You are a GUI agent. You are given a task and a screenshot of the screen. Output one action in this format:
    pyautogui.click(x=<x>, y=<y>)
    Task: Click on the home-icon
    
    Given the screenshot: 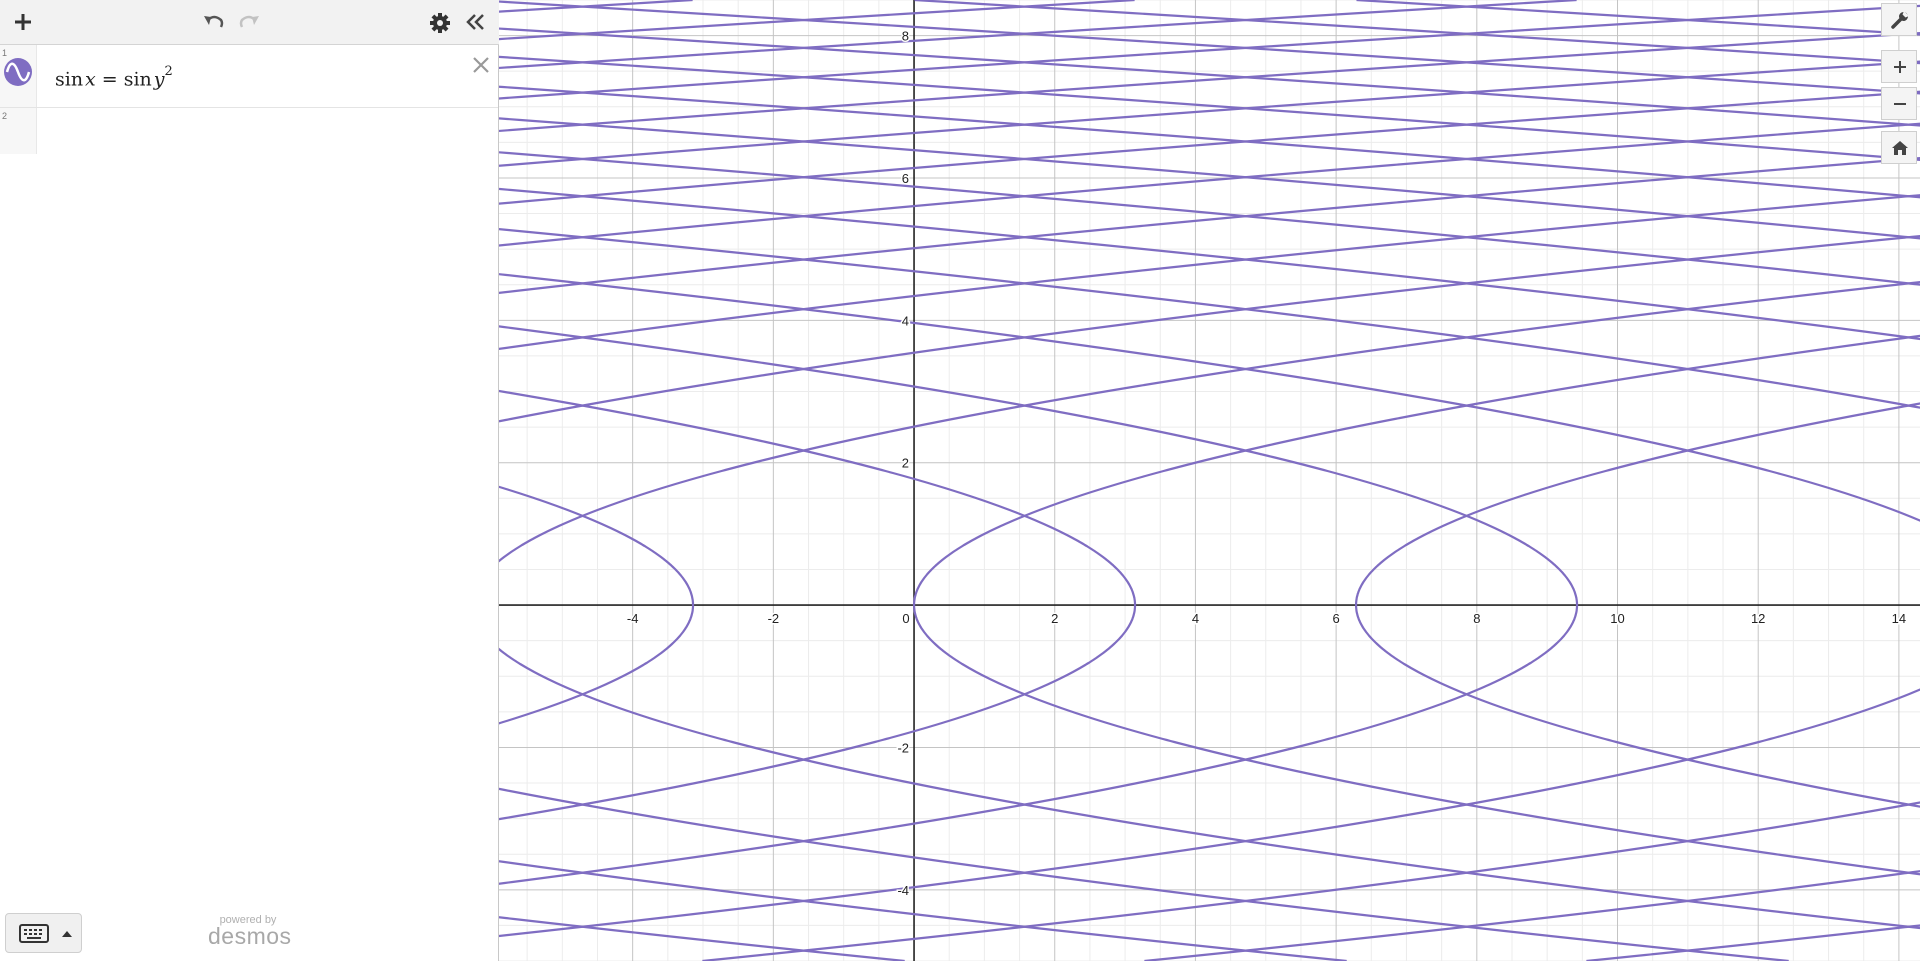 What is the action you would take?
    pyautogui.click(x=1900, y=148)
    